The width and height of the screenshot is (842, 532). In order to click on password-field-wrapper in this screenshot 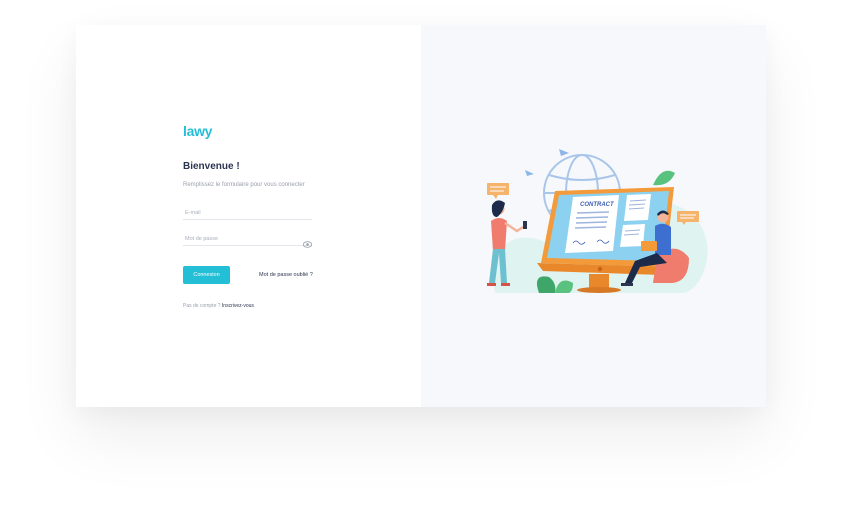, I will do `click(248, 240)`.